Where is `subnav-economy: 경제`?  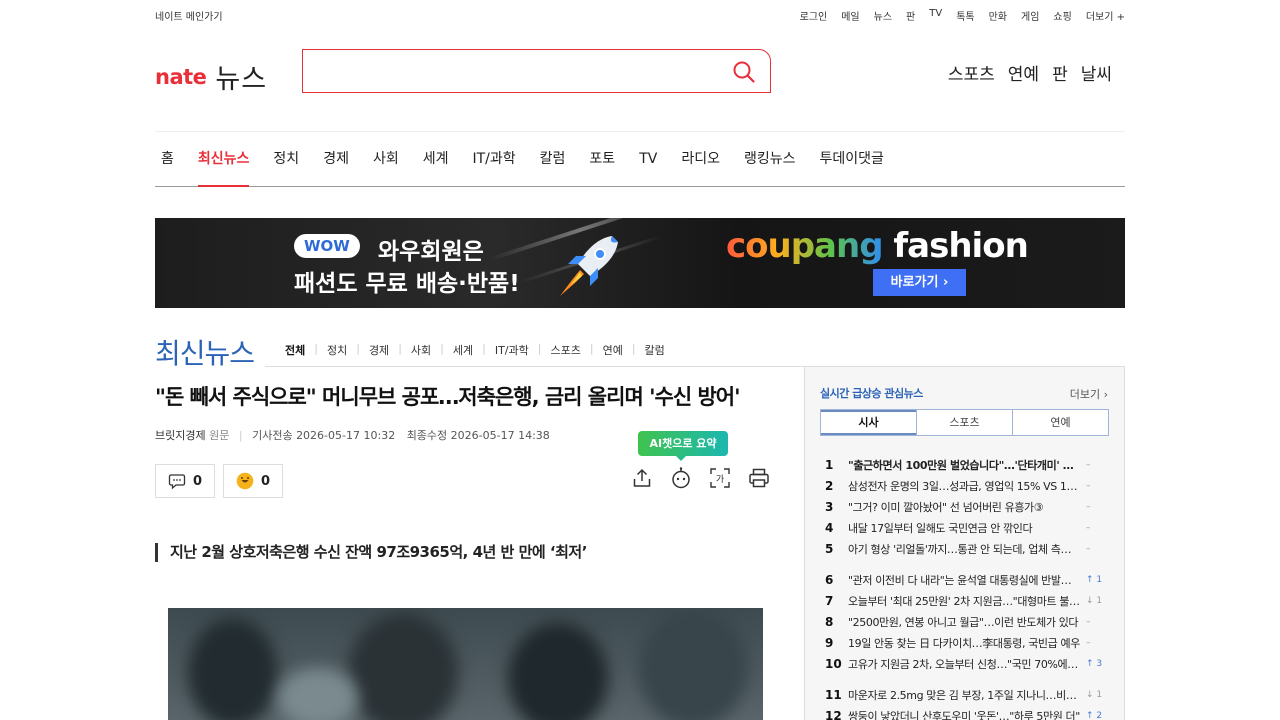
subnav-economy: 경제 is located at coordinates (379, 350).